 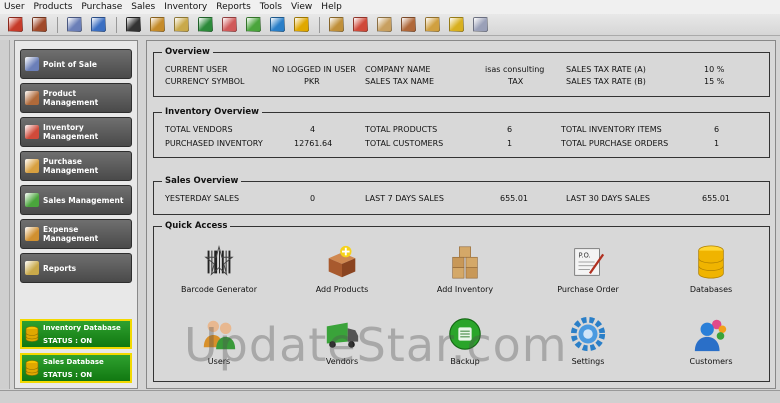 I want to click on quick-access-label: Settings, so click(x=588, y=361).